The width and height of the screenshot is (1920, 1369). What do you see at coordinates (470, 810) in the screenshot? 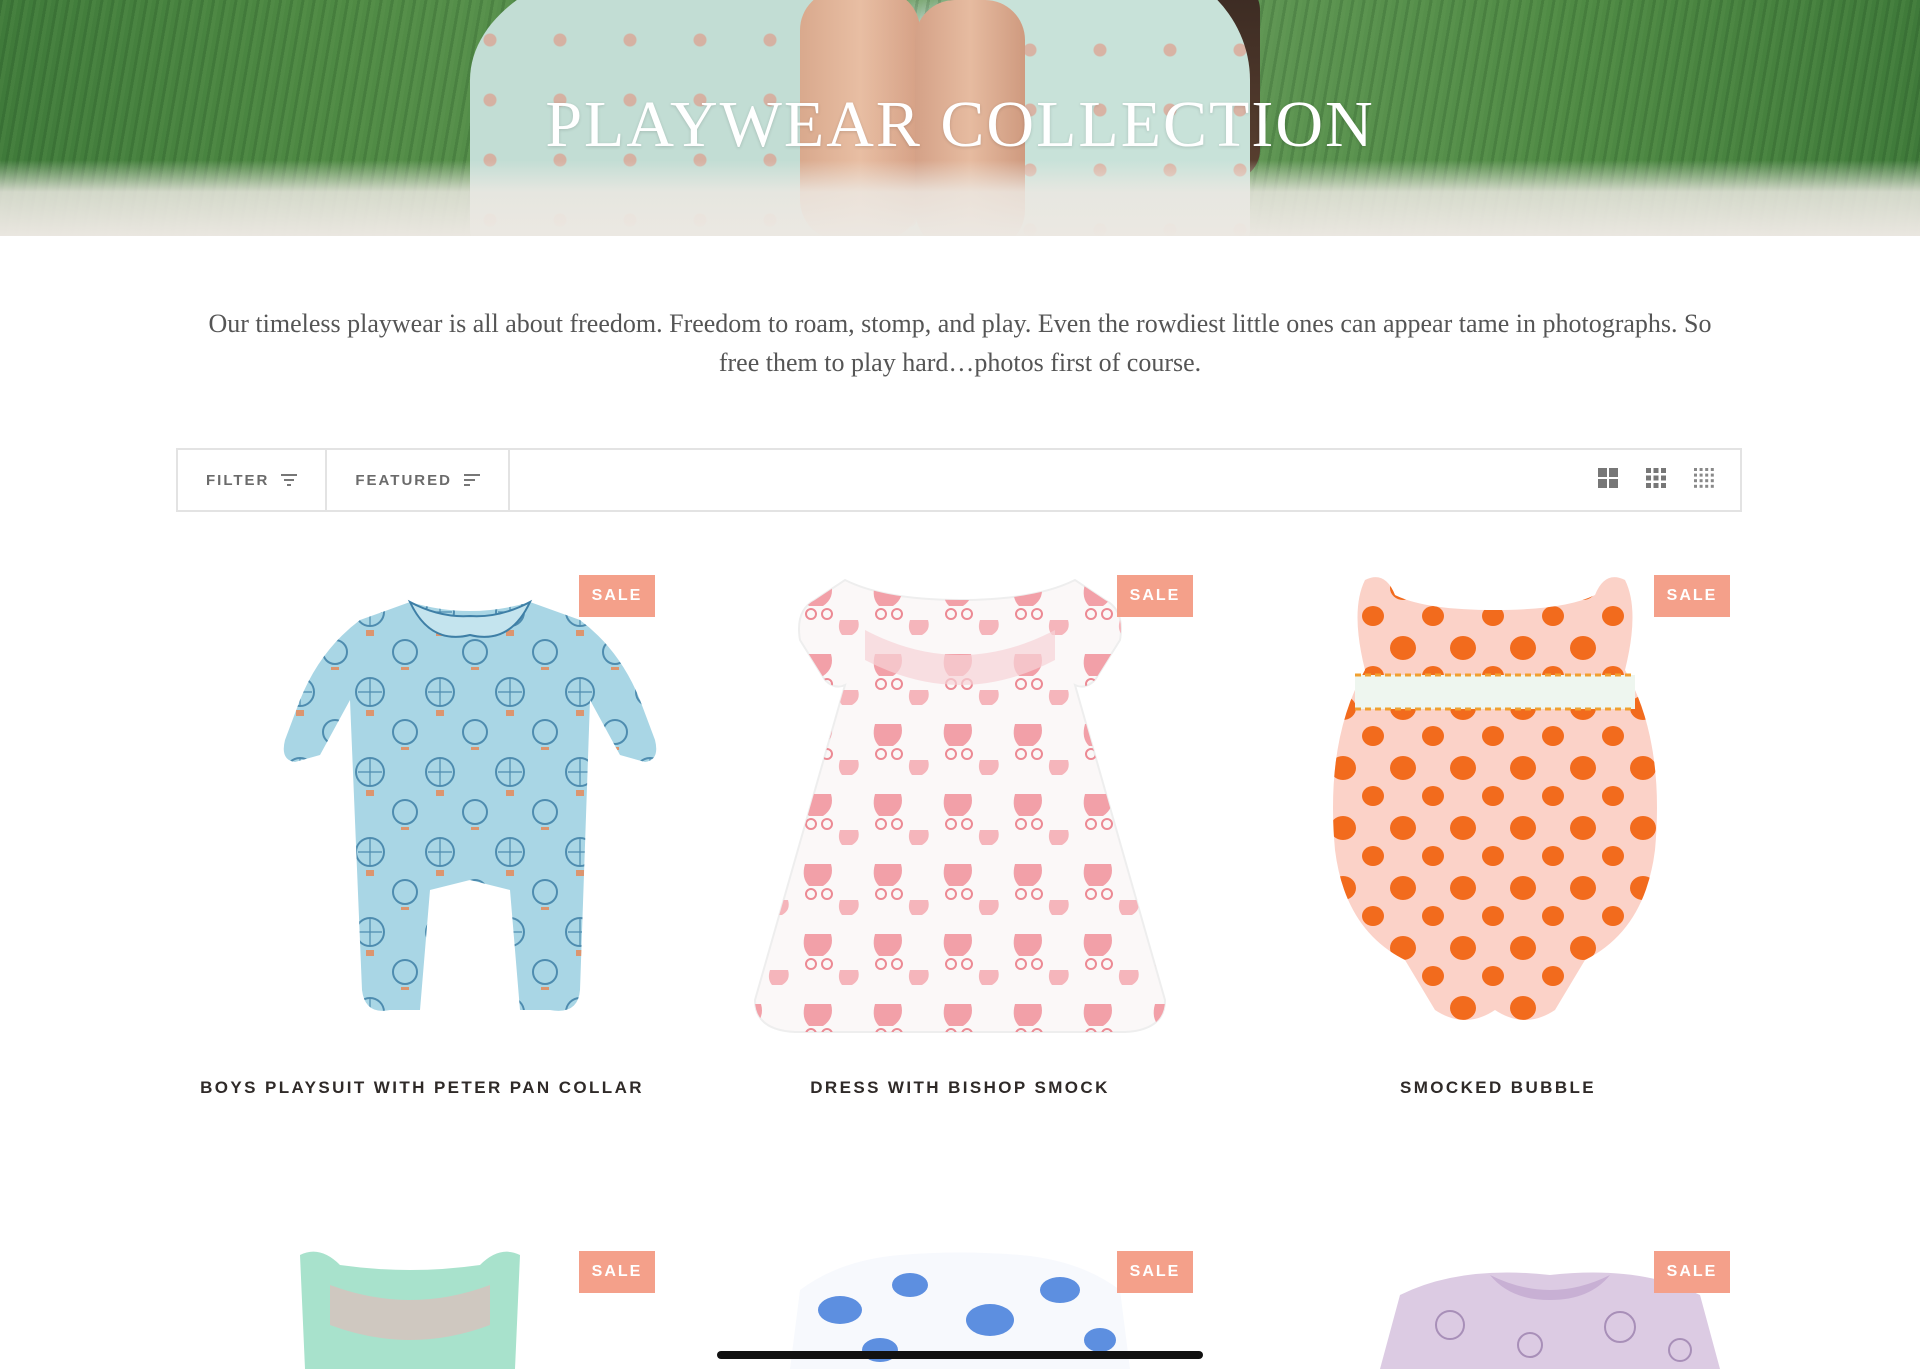
I see `product-image-playsuit` at bounding box center [470, 810].